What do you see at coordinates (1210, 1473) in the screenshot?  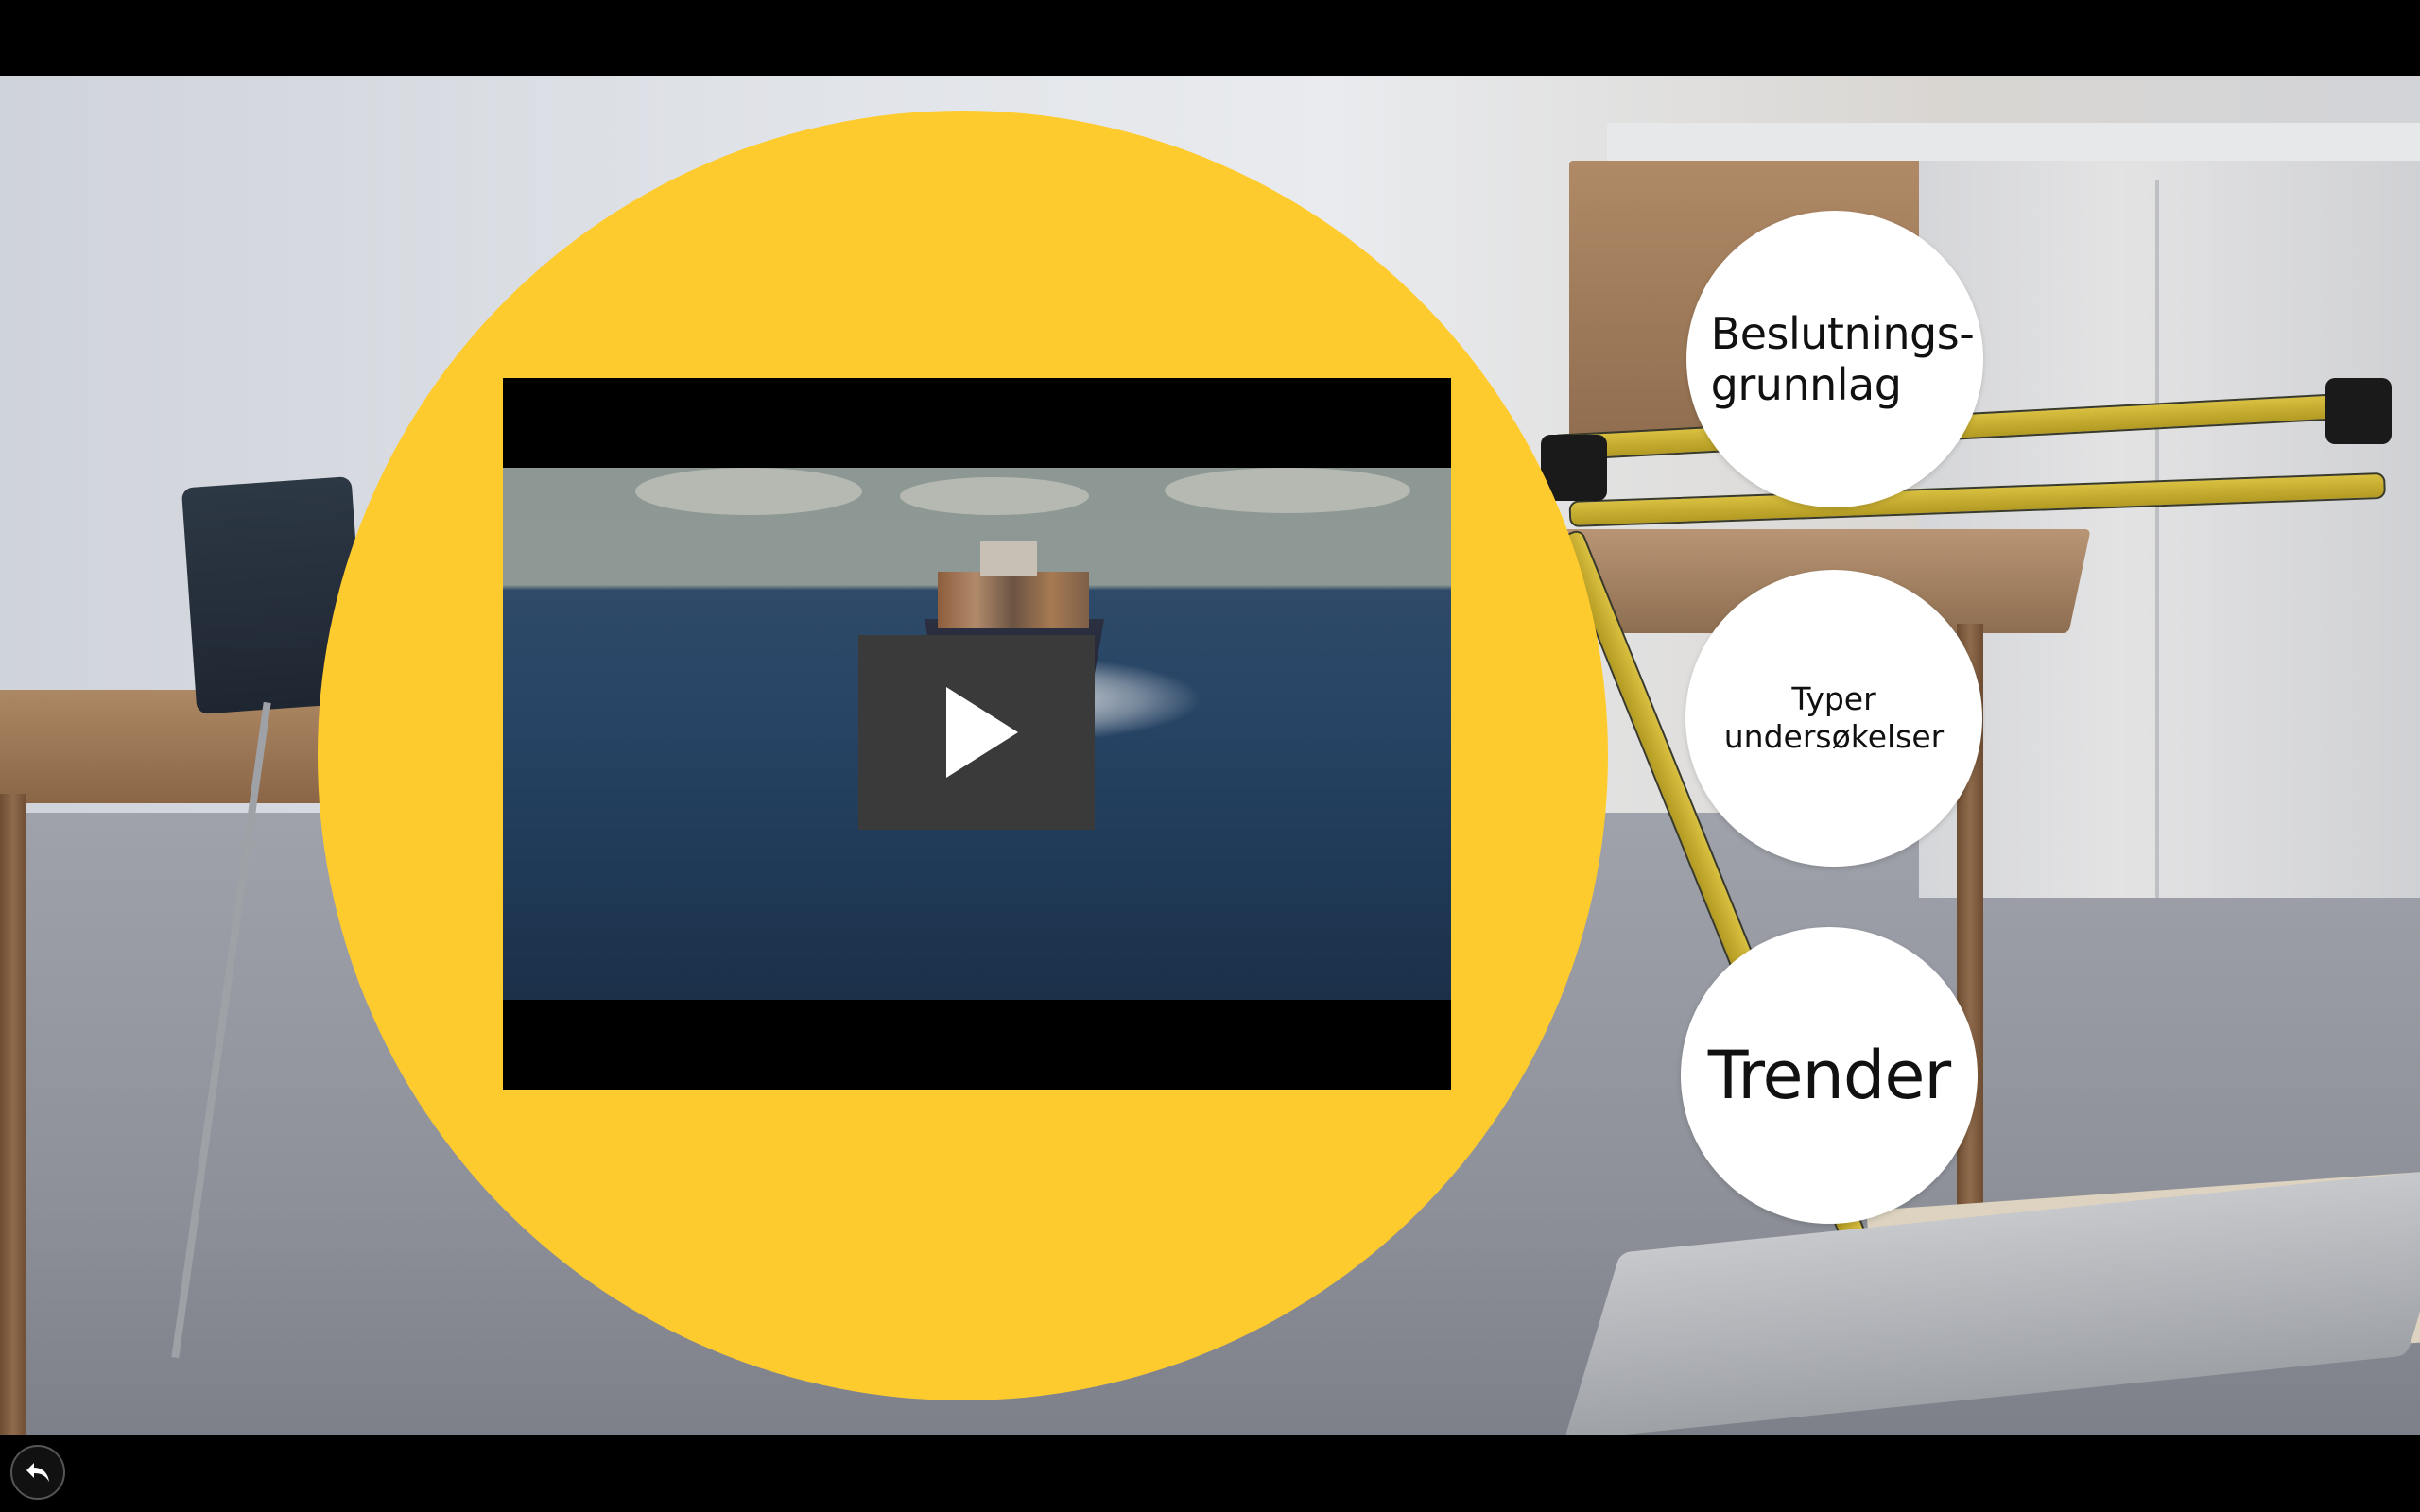 I see `bottom-bar` at bounding box center [1210, 1473].